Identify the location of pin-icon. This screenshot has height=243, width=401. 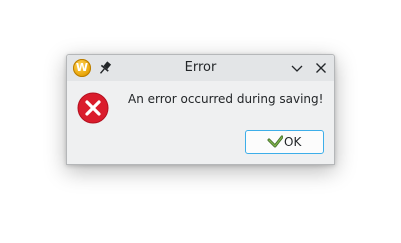
(105, 68).